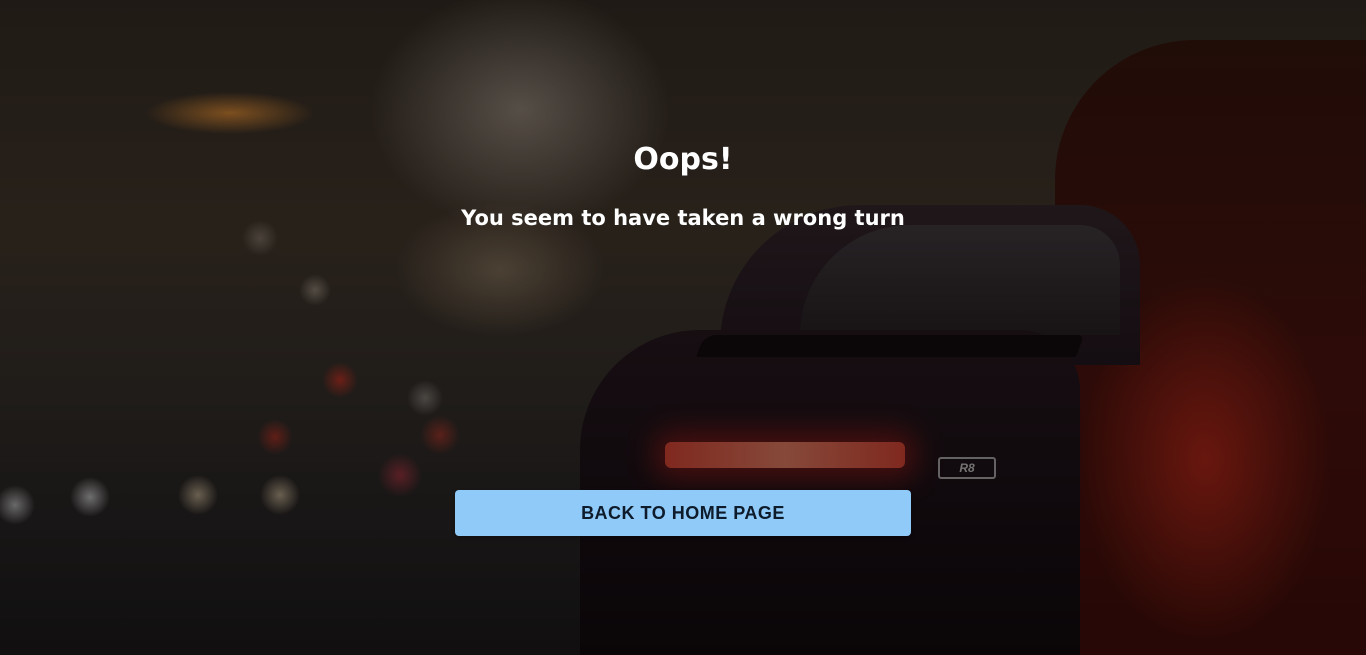 The height and width of the screenshot is (655, 1366). Describe the element at coordinates (683, 159) in the screenshot. I see `error-title: Oops!` at that location.